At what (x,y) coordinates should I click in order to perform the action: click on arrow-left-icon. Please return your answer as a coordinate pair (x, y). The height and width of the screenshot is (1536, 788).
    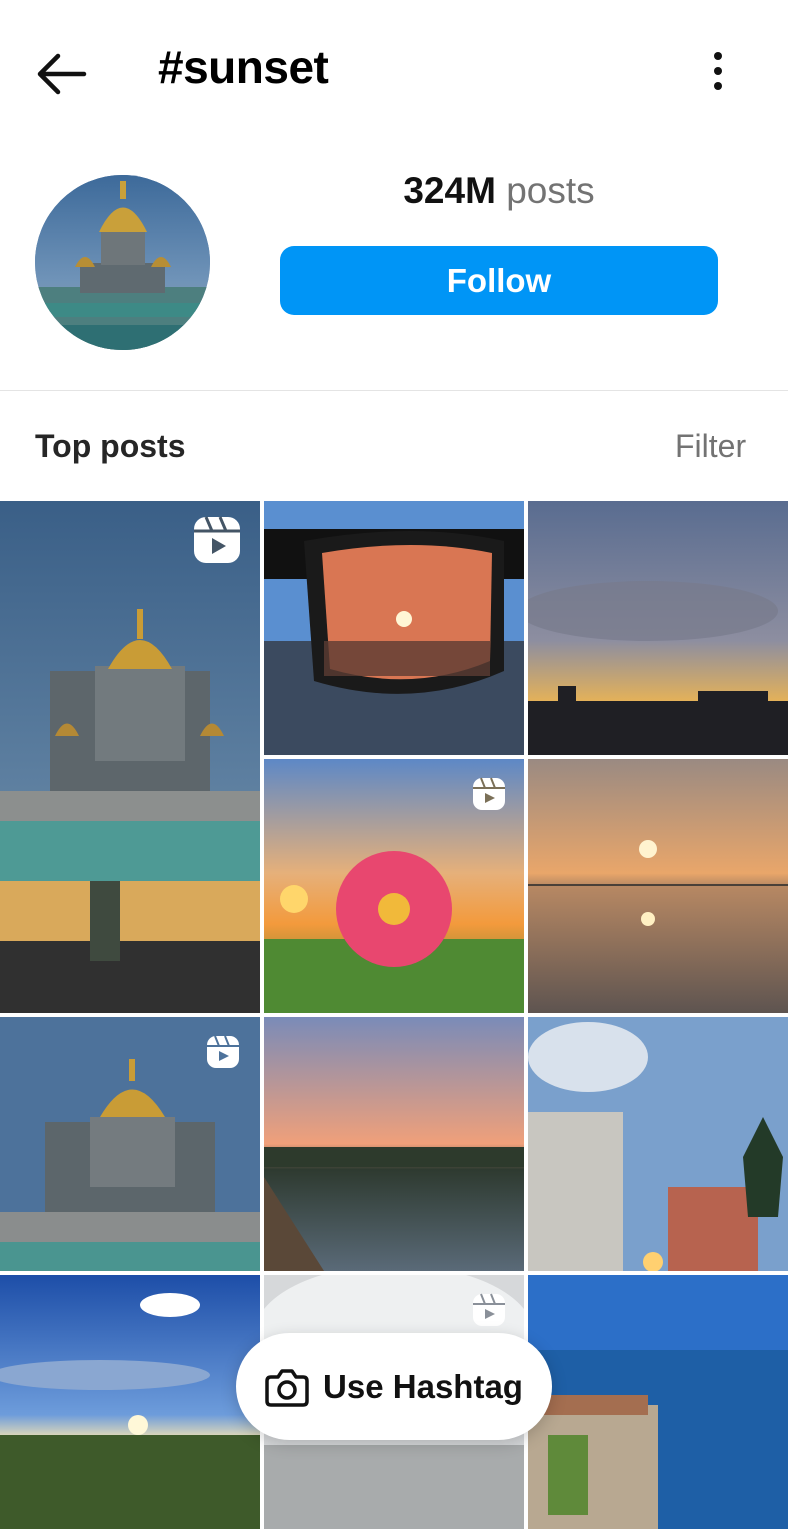
    Looking at the image, I should click on (62, 74).